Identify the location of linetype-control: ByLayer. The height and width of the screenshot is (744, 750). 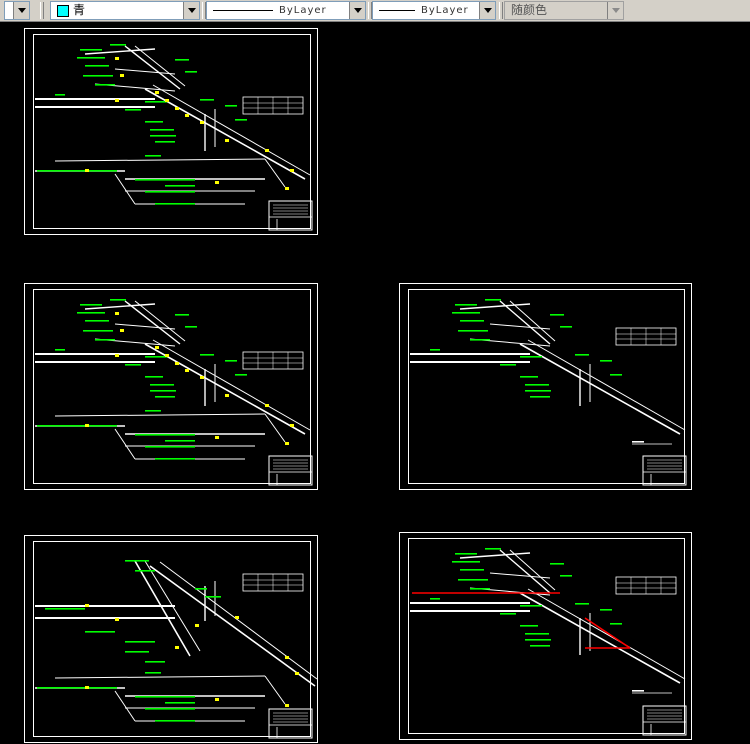
(286, 10).